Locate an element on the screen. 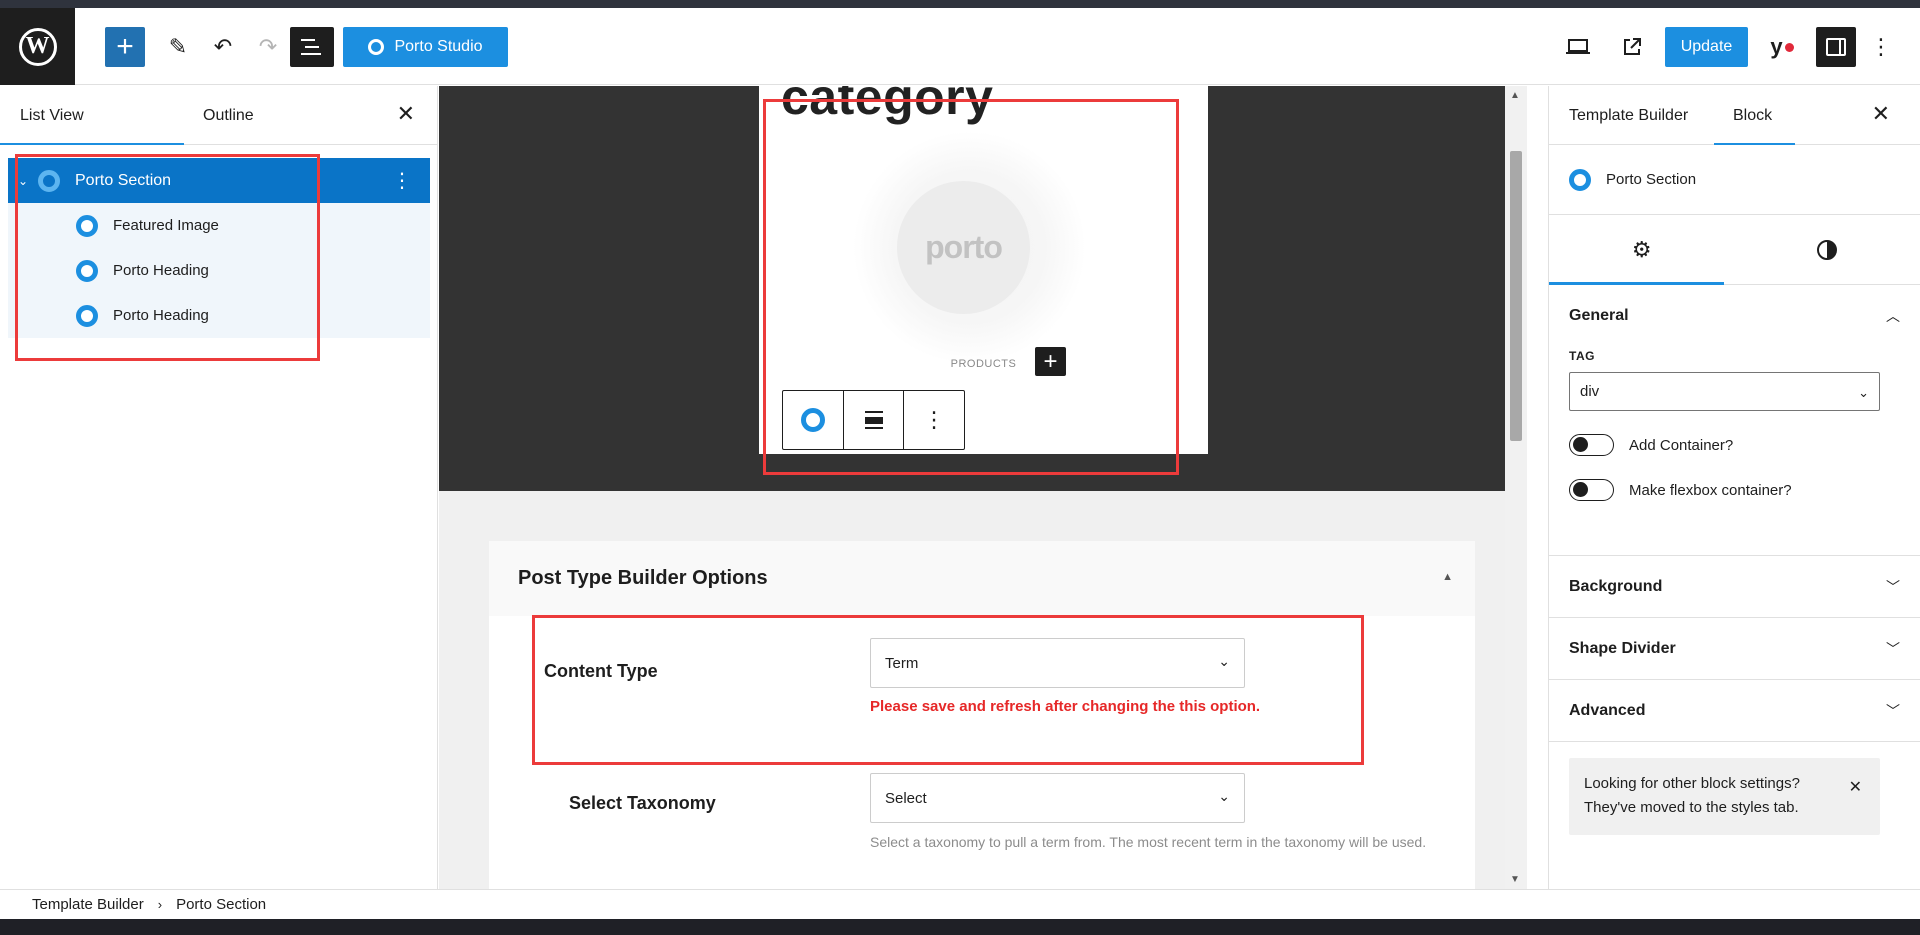 The height and width of the screenshot is (935, 1920). tools-button: ✎ is located at coordinates (178, 47).